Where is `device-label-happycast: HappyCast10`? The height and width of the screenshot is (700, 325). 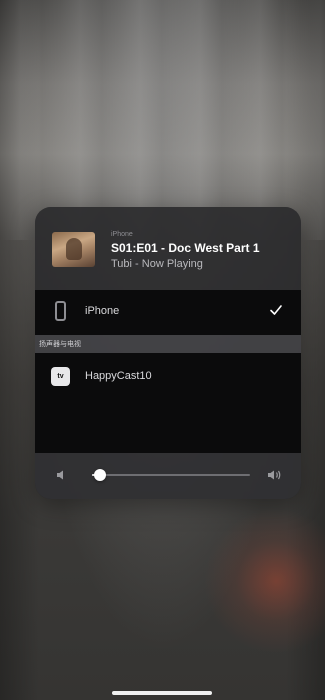
device-label-happycast: HappyCast10 is located at coordinates (118, 376).